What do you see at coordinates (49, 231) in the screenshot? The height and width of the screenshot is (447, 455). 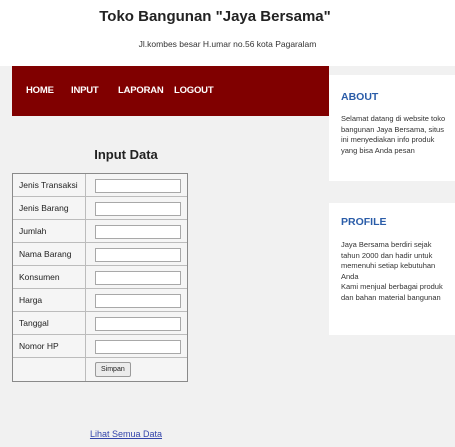 I see `field-label-jumlah: Jumlah` at bounding box center [49, 231].